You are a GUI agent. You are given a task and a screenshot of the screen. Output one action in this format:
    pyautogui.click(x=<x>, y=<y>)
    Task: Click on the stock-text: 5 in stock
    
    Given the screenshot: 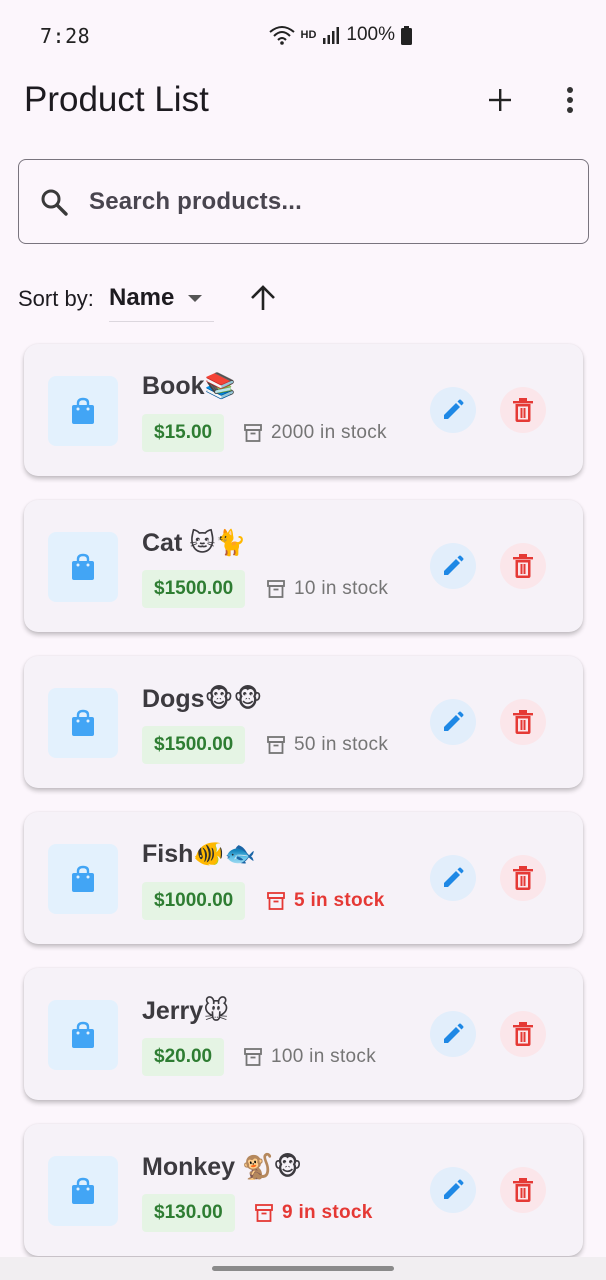 What is the action you would take?
    pyautogui.click(x=339, y=900)
    